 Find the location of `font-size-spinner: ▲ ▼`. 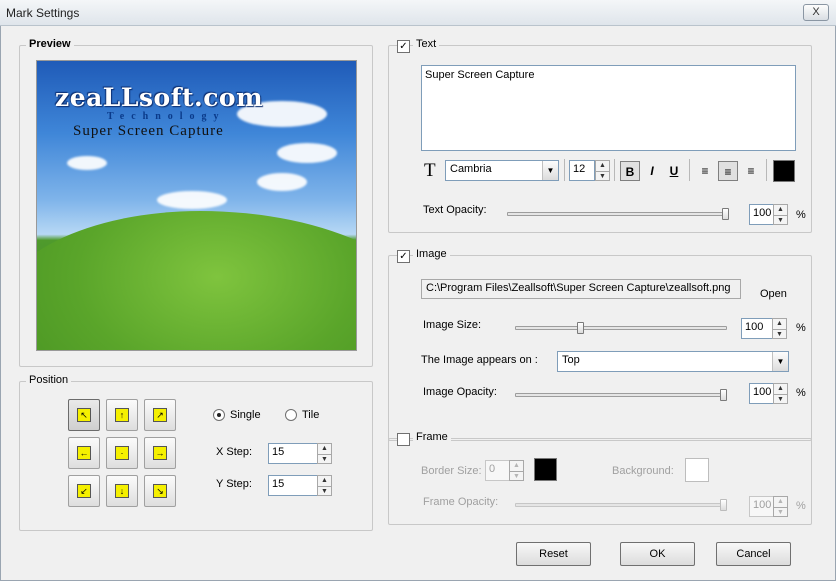

font-size-spinner: ▲ ▼ is located at coordinates (602, 170).